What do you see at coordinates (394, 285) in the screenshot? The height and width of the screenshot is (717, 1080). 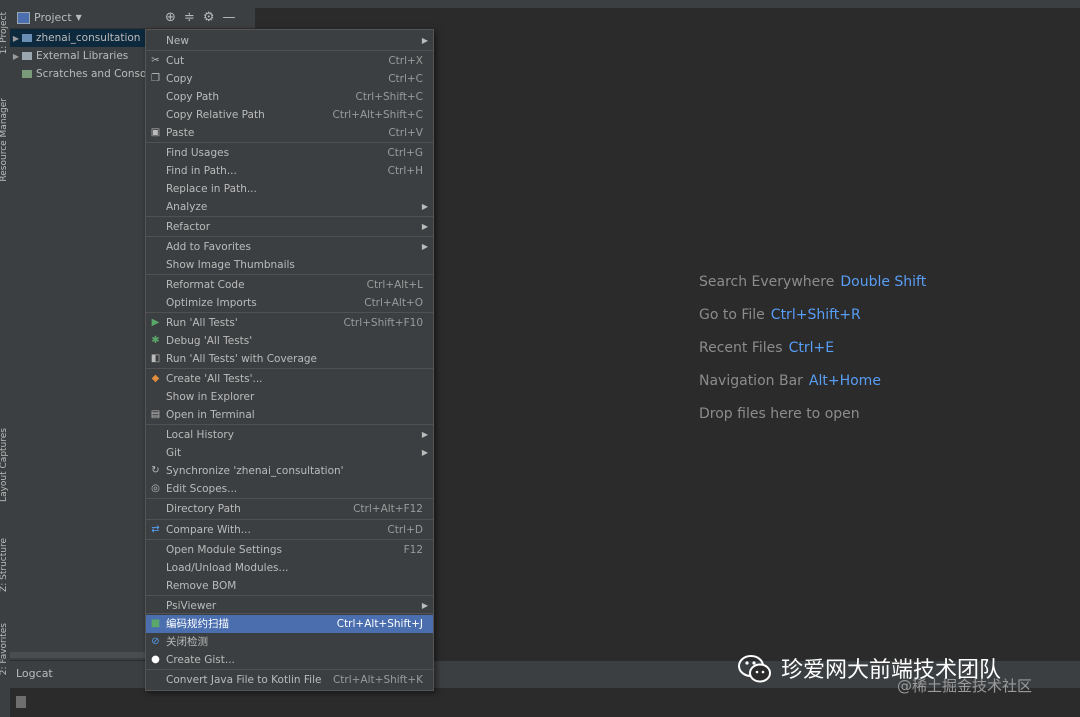 I see `menu-item-shortcut: Ctrl+Alt+L` at bounding box center [394, 285].